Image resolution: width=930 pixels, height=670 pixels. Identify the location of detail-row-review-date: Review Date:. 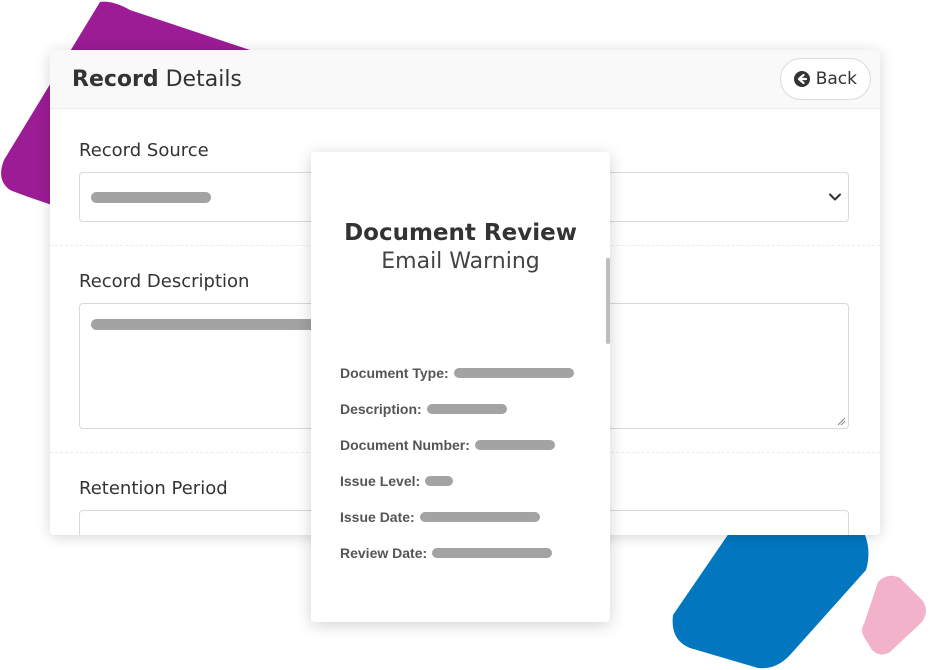
(446, 553).